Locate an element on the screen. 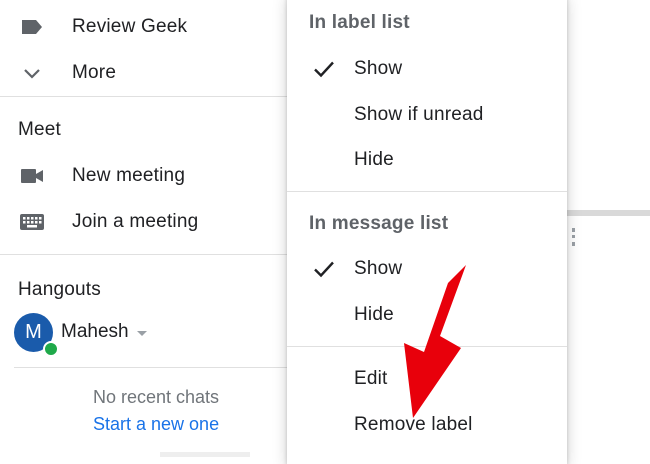 This screenshot has height=464, width=650. sidebar-label-review-geek: Review Geek is located at coordinates (145, 27).